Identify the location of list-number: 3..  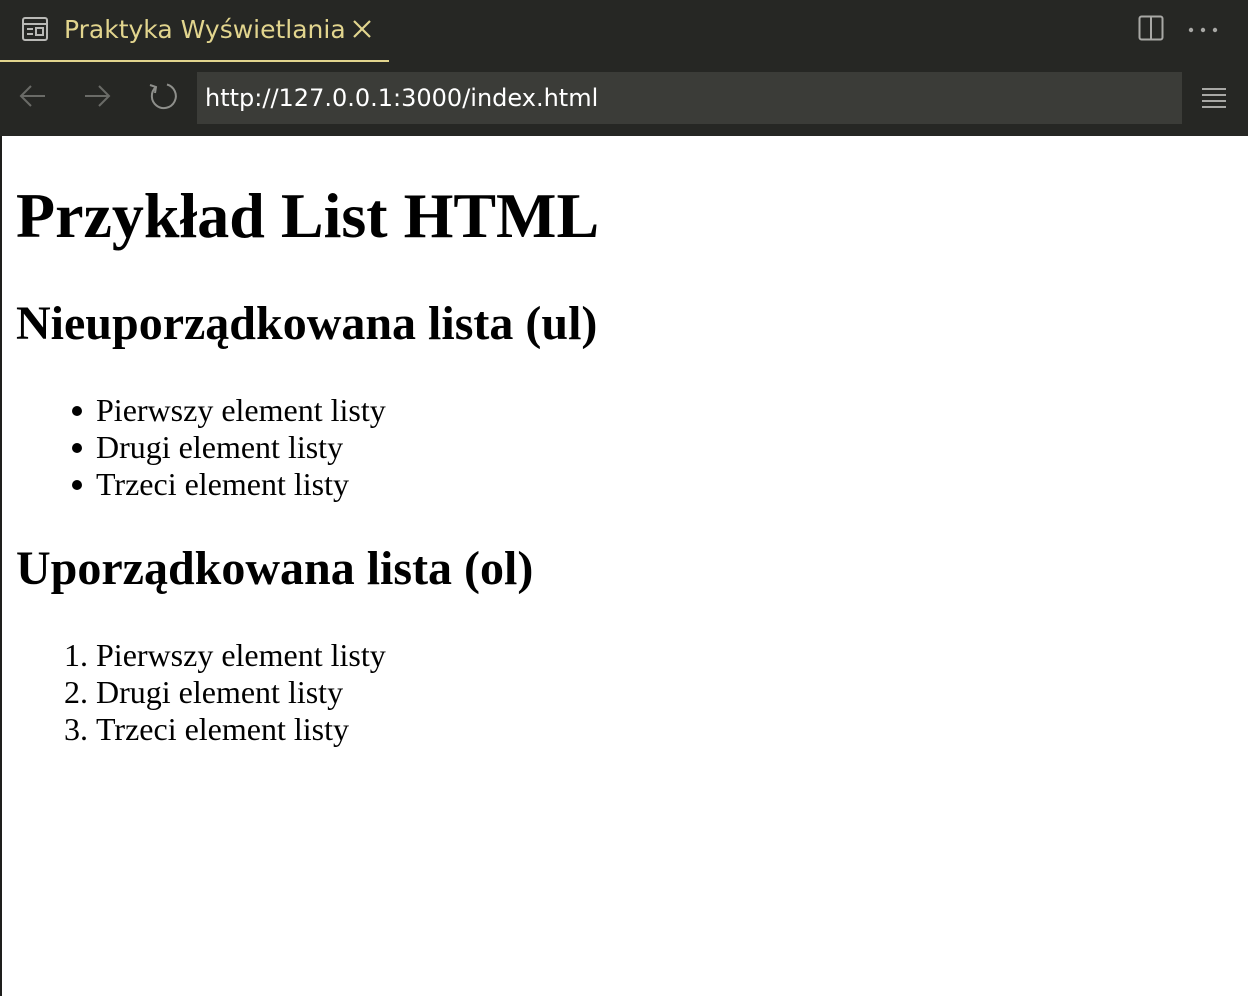
(76, 729).